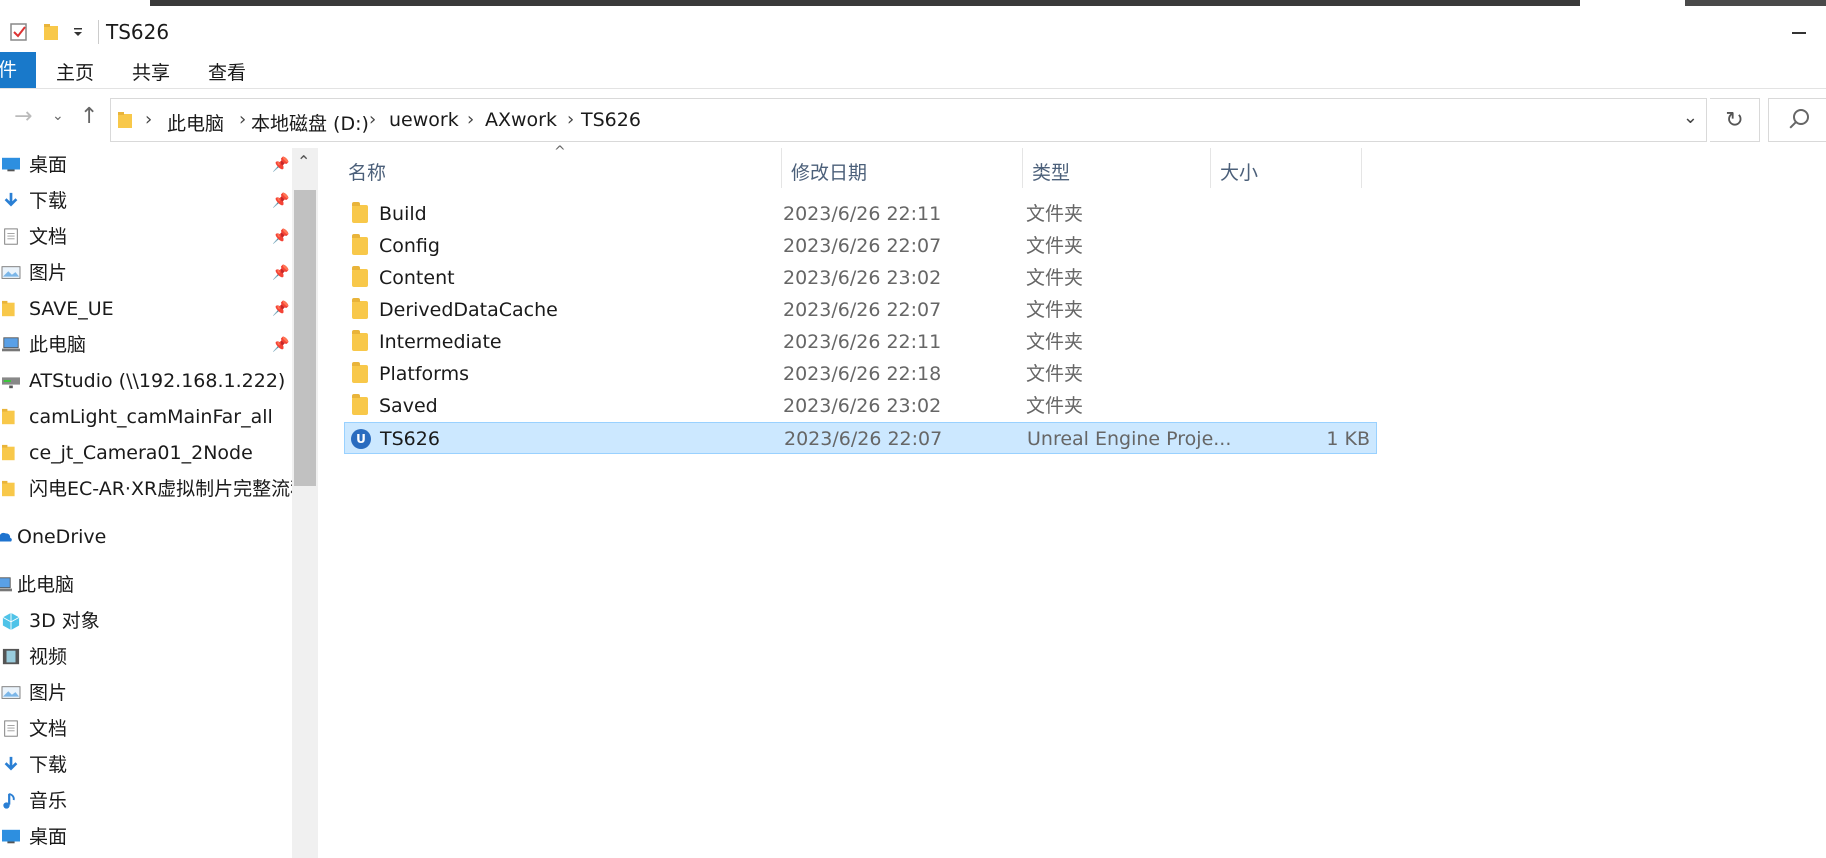 The height and width of the screenshot is (858, 1826). I want to click on title-separator, so click(98, 32).